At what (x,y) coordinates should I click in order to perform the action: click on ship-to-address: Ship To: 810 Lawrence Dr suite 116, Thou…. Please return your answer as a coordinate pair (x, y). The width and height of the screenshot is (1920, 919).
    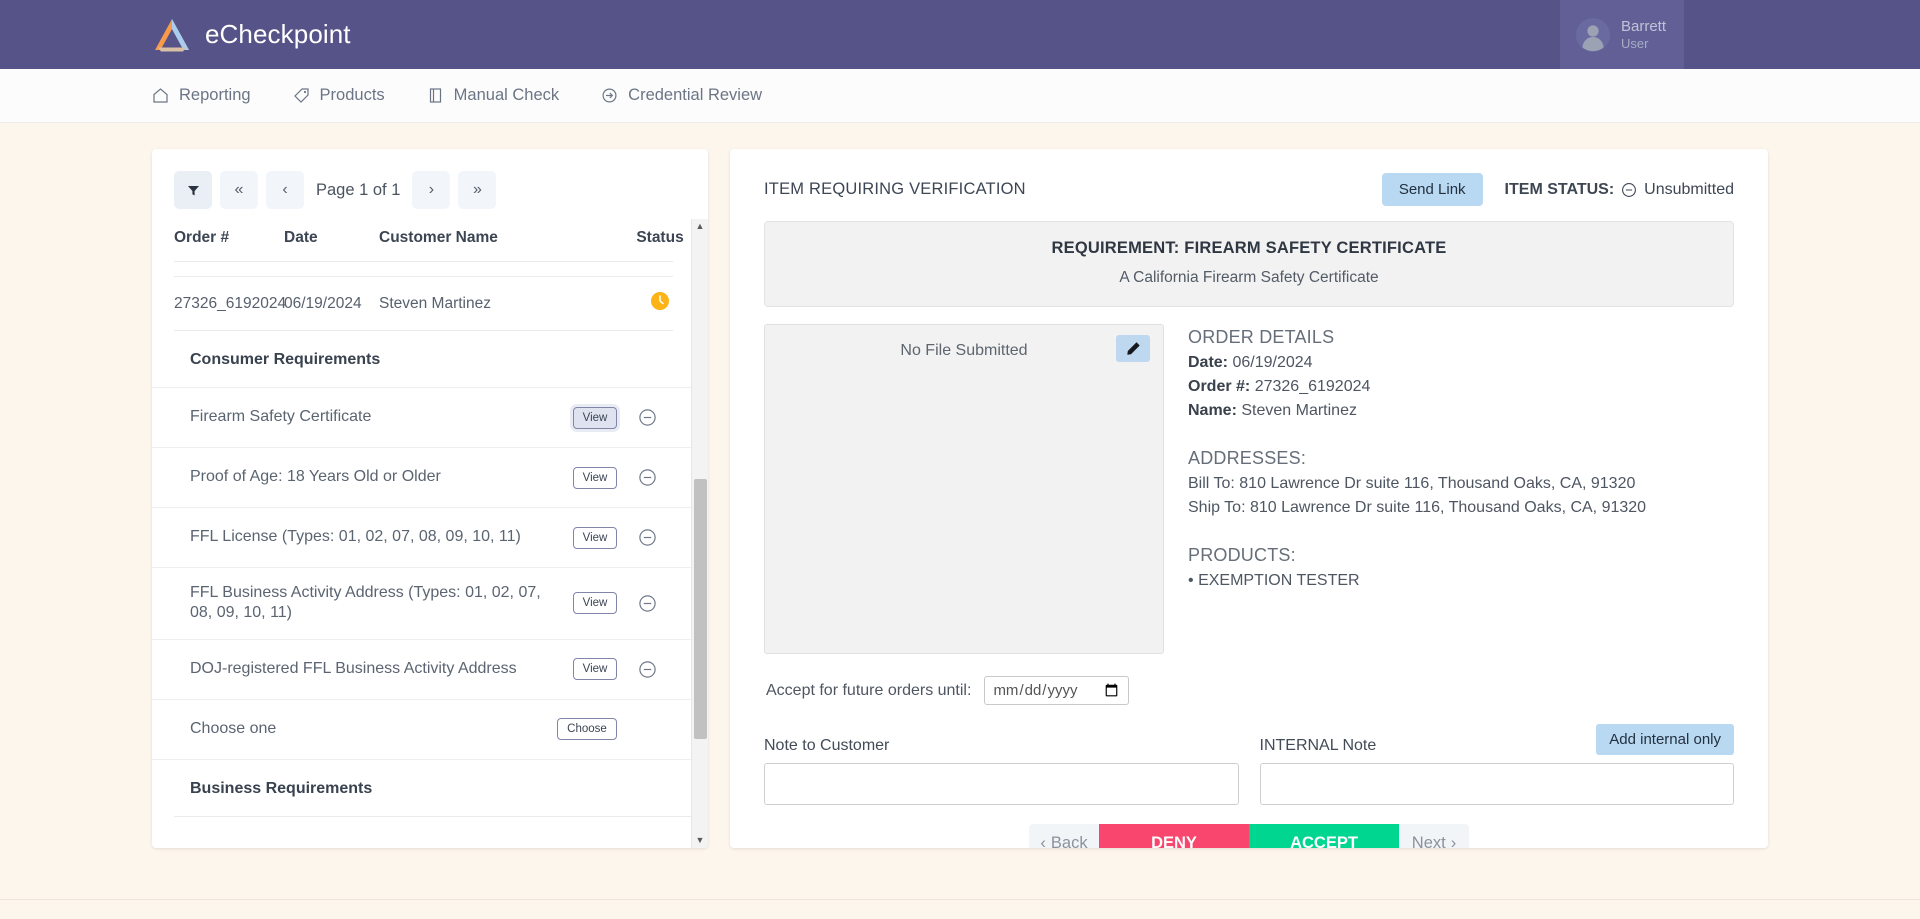
    Looking at the image, I should click on (1417, 507).